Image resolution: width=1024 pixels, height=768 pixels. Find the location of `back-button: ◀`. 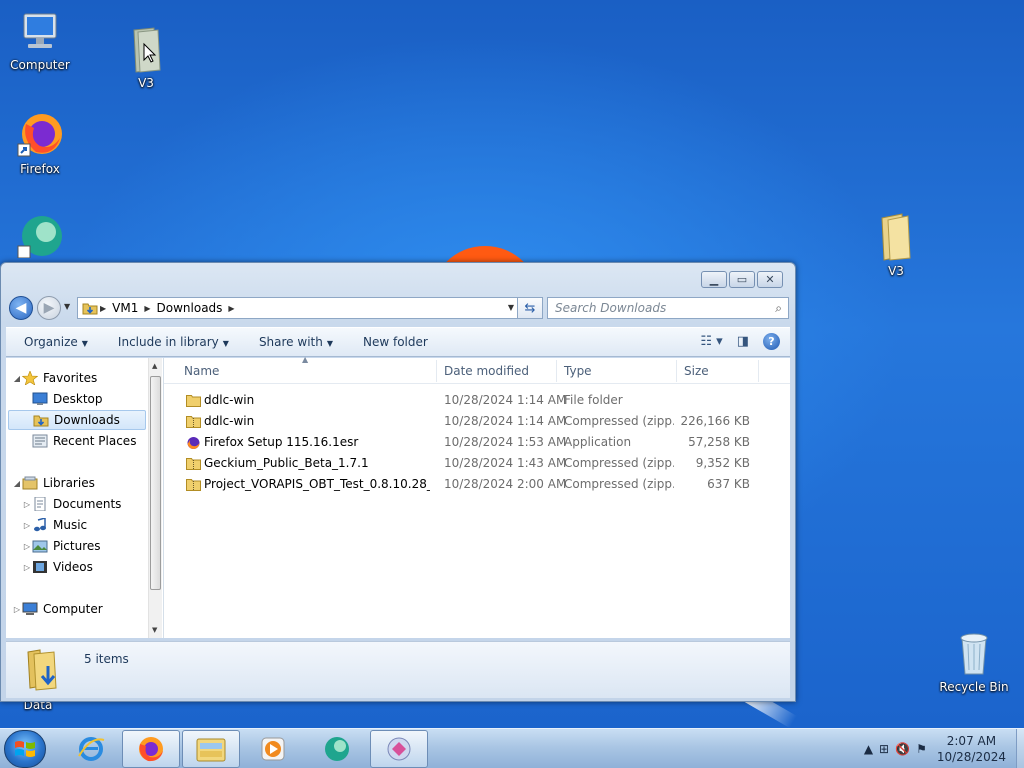

back-button: ◀ is located at coordinates (21, 308).